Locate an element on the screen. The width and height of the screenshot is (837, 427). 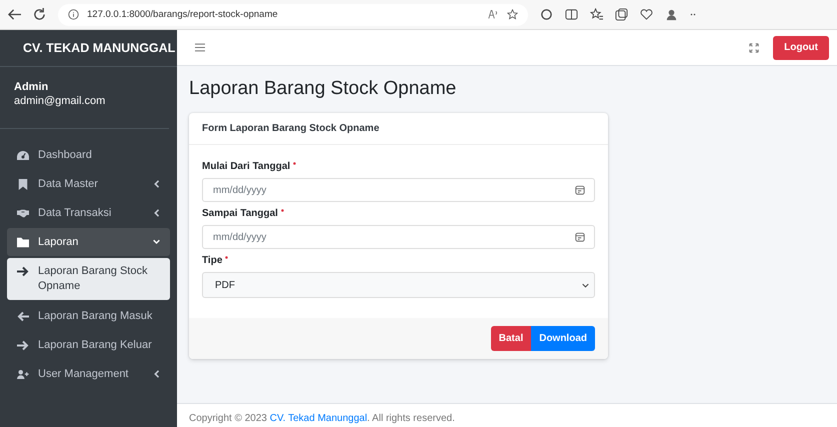
menu-icon is located at coordinates (200, 47).